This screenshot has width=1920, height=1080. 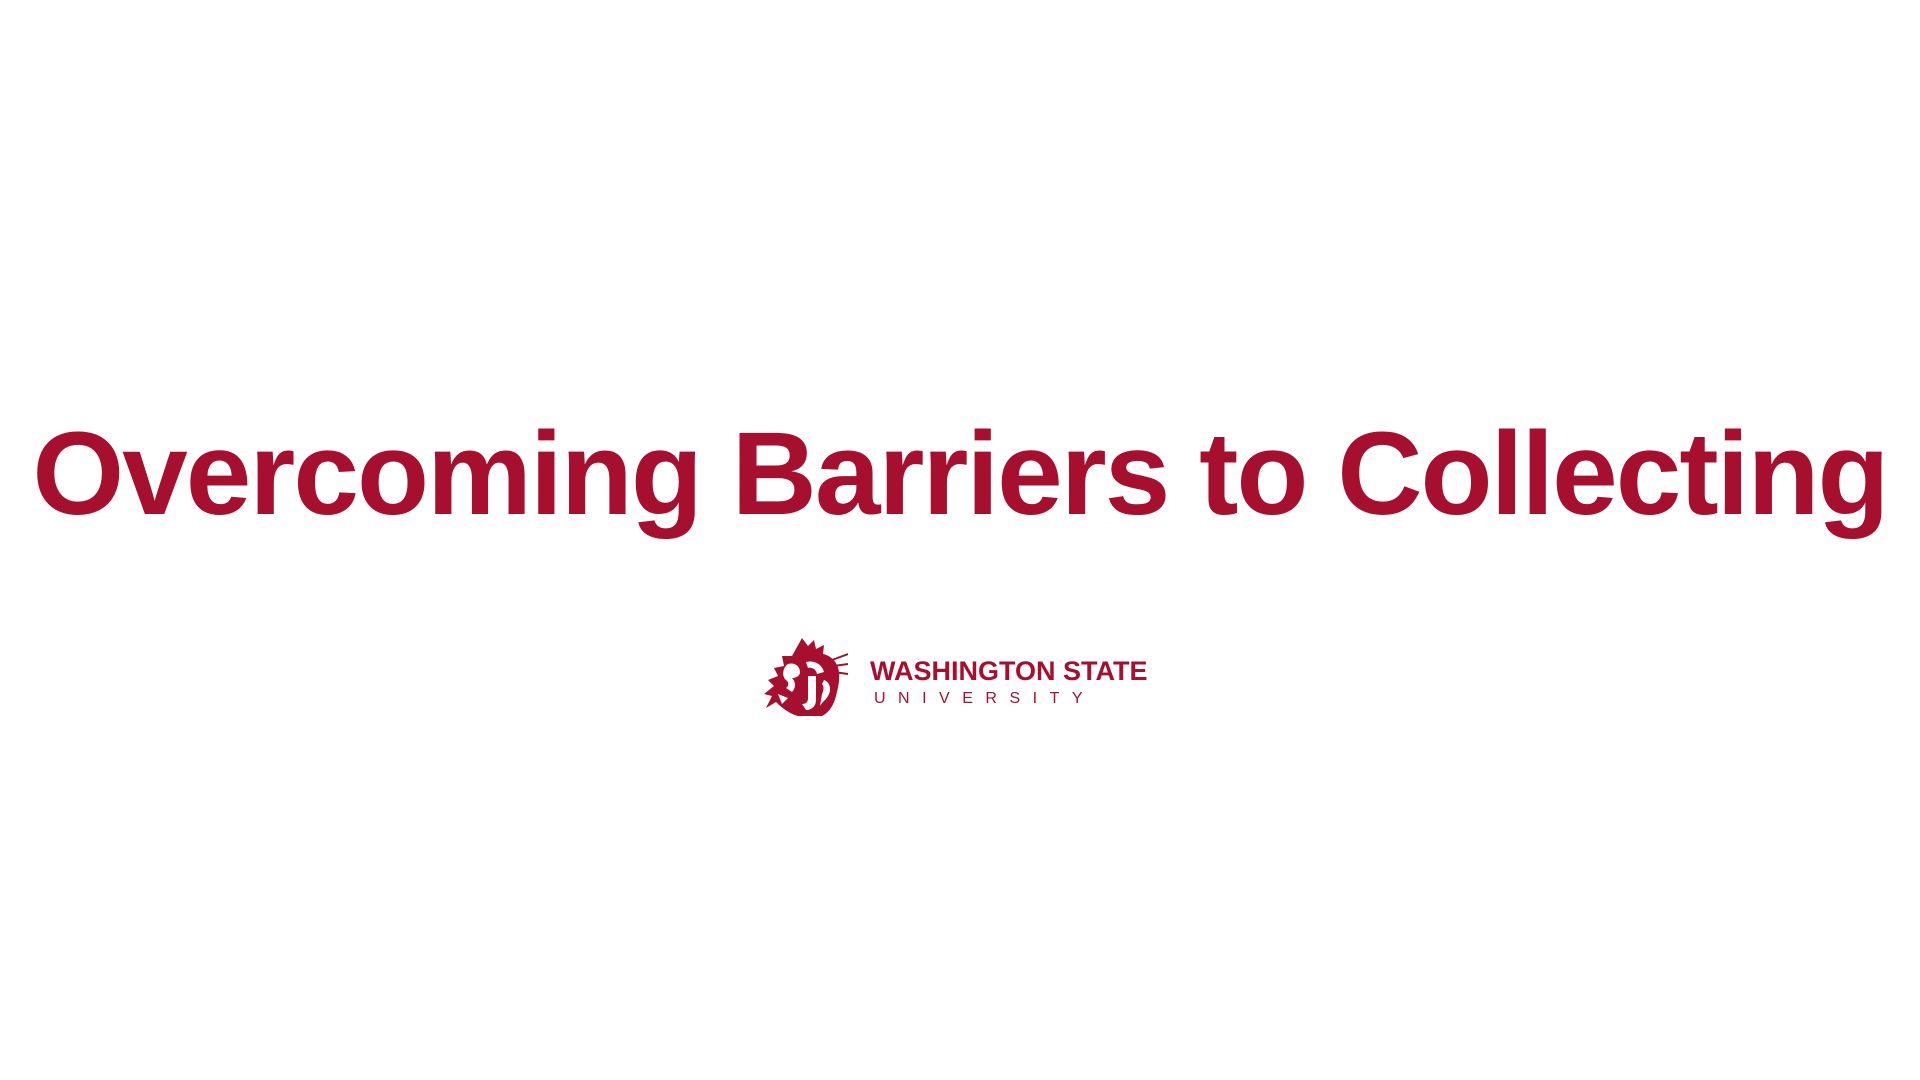 I want to click on university-logo: WASHINGTON STATE UNIVERSITY, so click(x=962, y=677).